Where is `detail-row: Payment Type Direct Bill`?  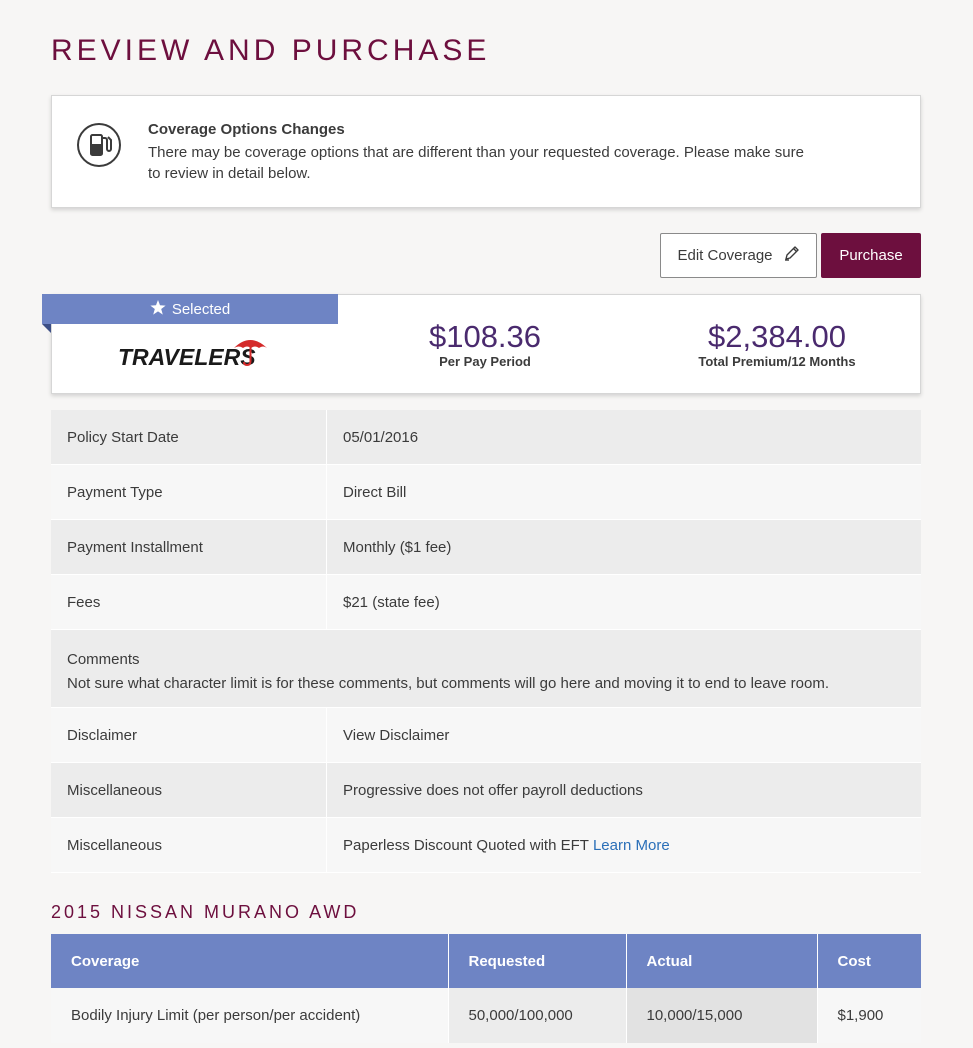
detail-row: Payment Type Direct Bill is located at coordinates (486, 492).